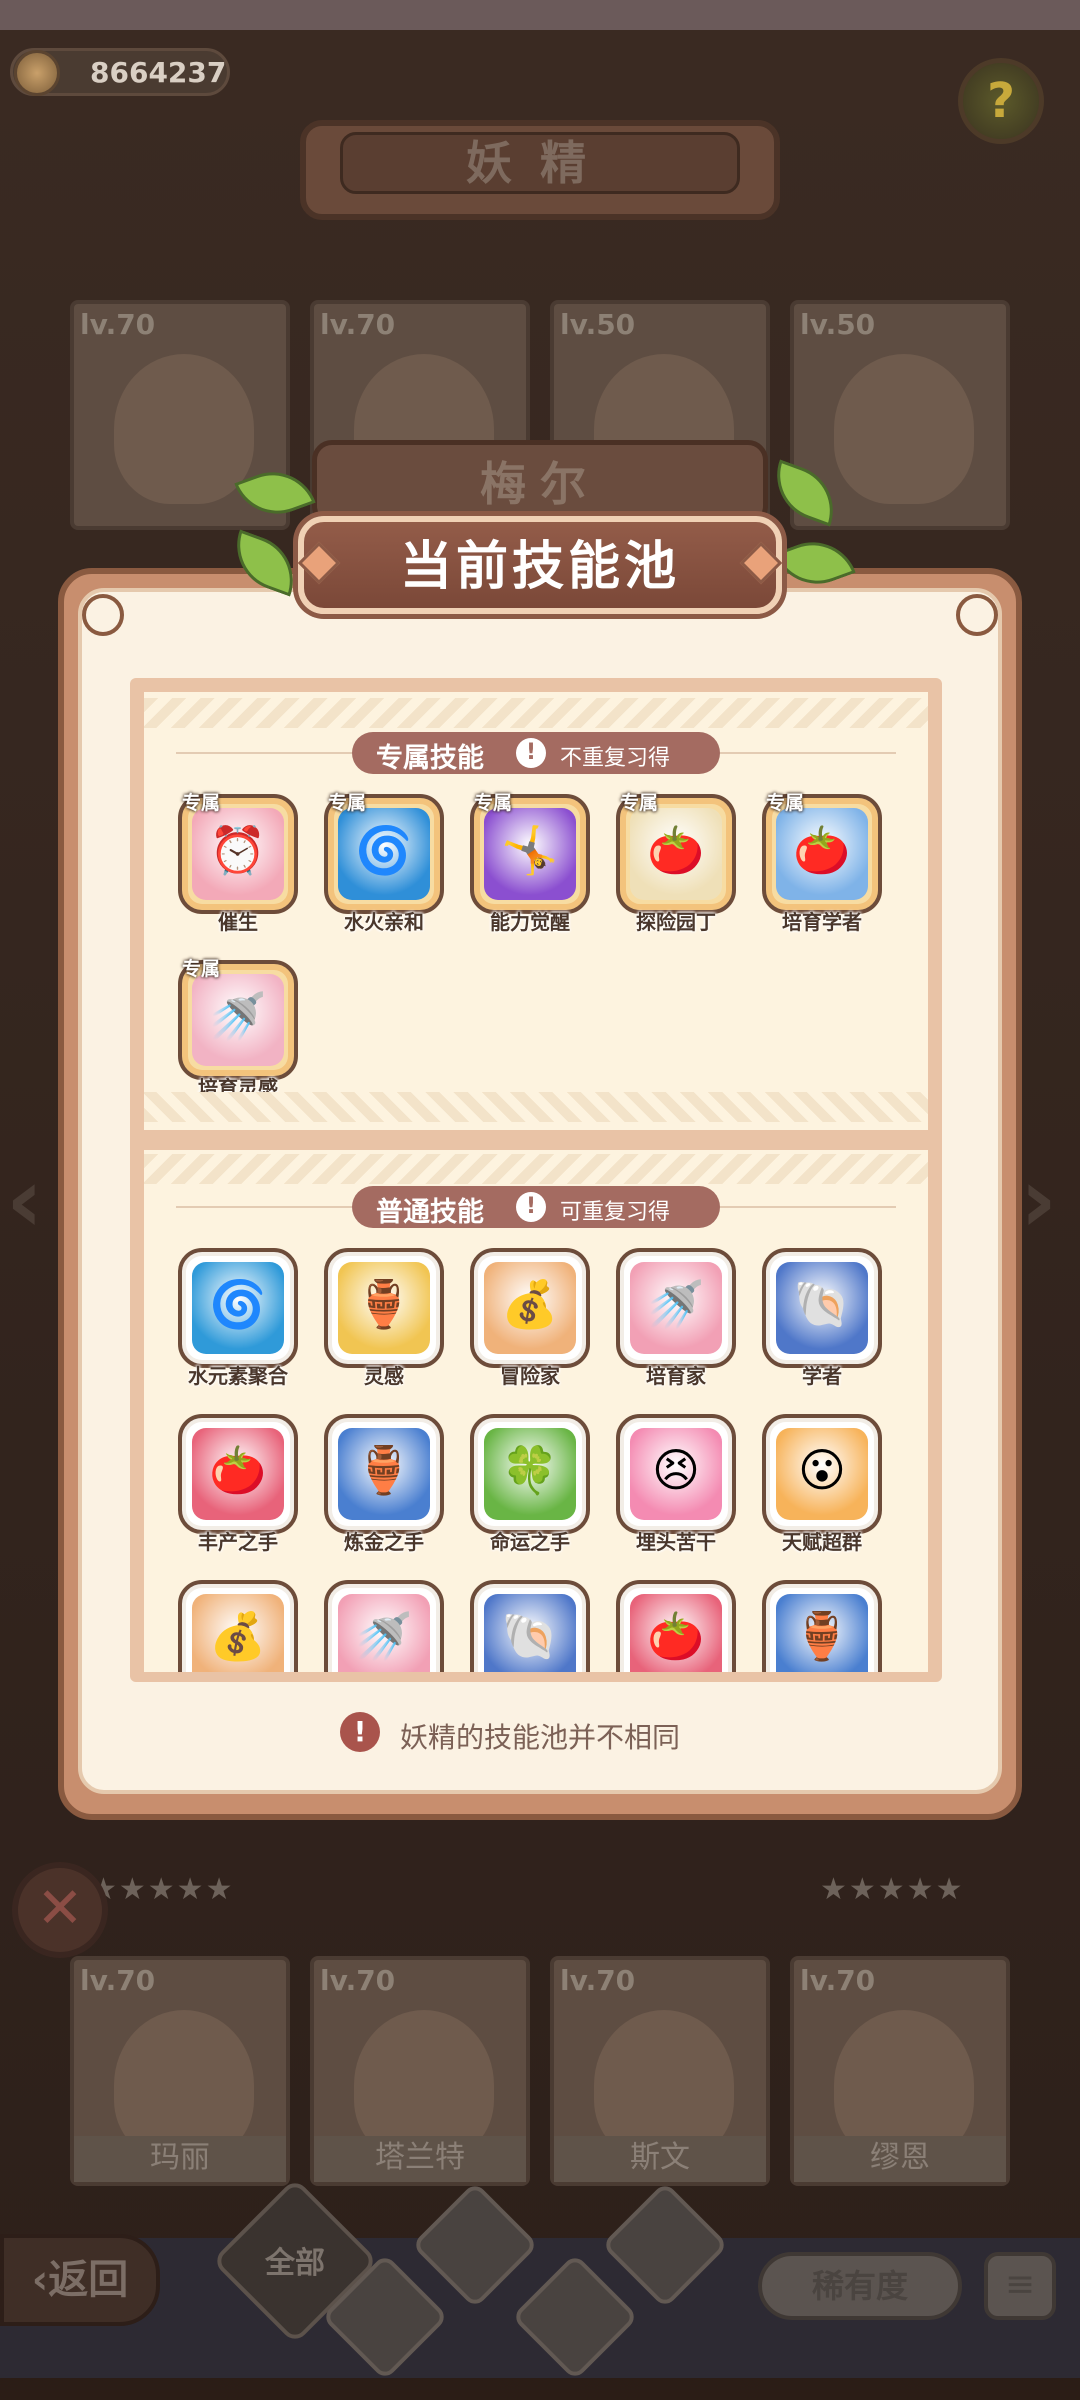  Describe the element at coordinates (822, 1470) in the screenshot. I see `skill-glyph: 😮` at that location.